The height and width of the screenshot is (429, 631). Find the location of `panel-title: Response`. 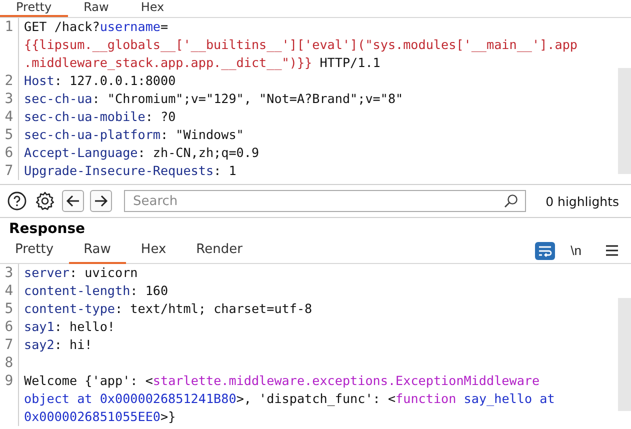

panel-title: Response is located at coordinates (47, 229).